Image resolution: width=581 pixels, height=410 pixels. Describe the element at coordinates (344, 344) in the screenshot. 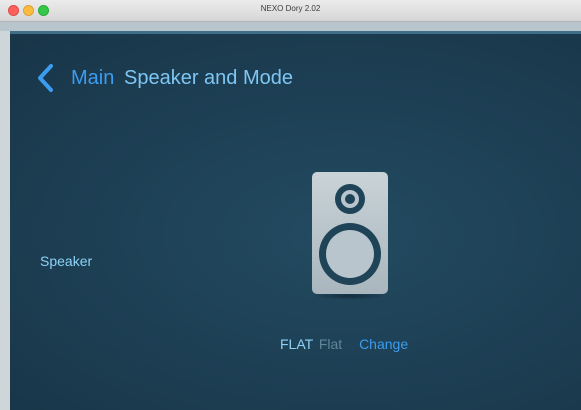

I see `mode-row: FLAT Flat Change` at that location.